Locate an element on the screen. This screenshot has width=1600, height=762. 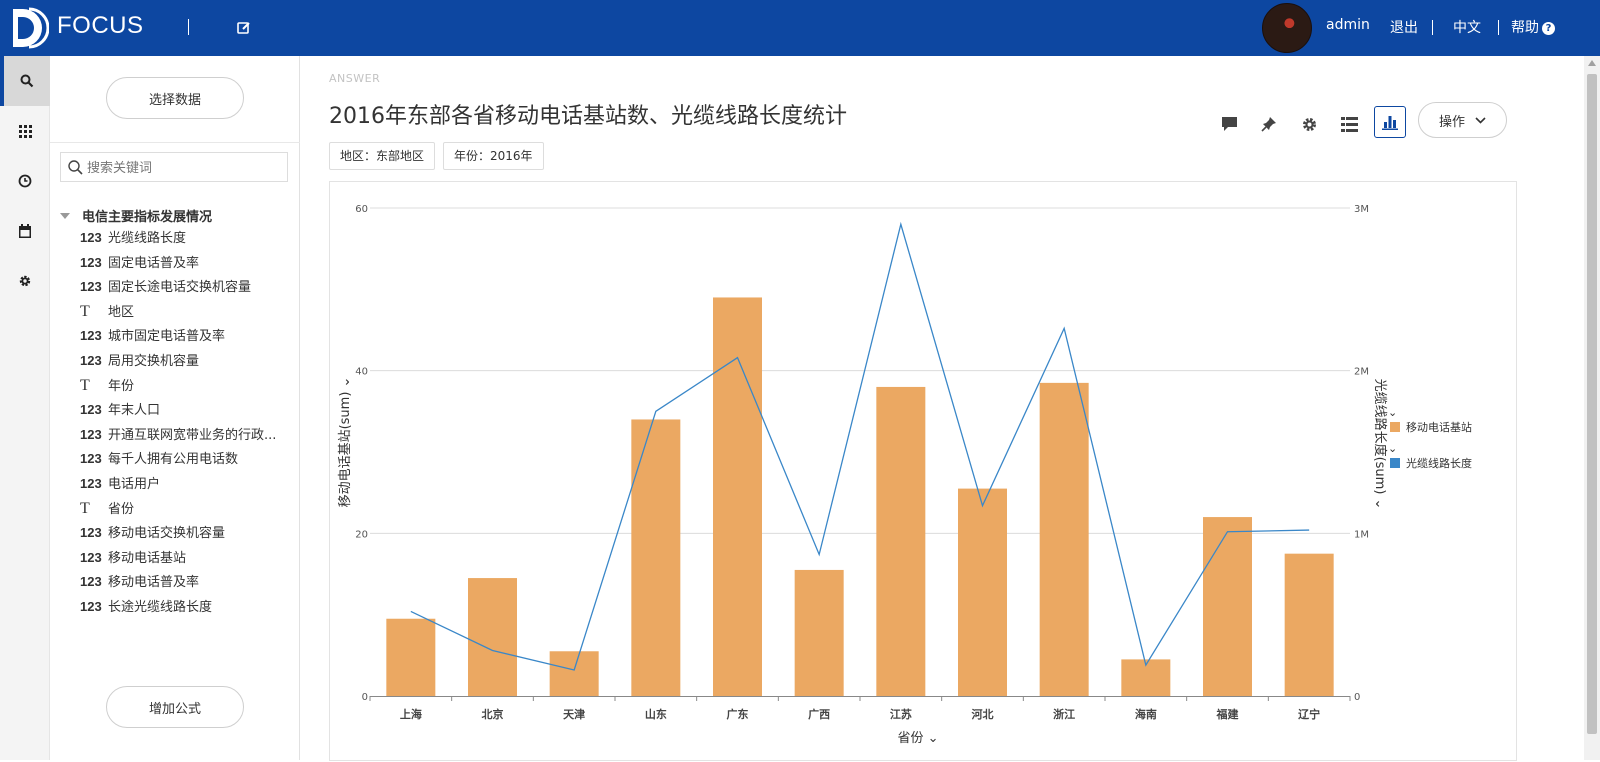
gear-icon is located at coordinates (1309, 124).